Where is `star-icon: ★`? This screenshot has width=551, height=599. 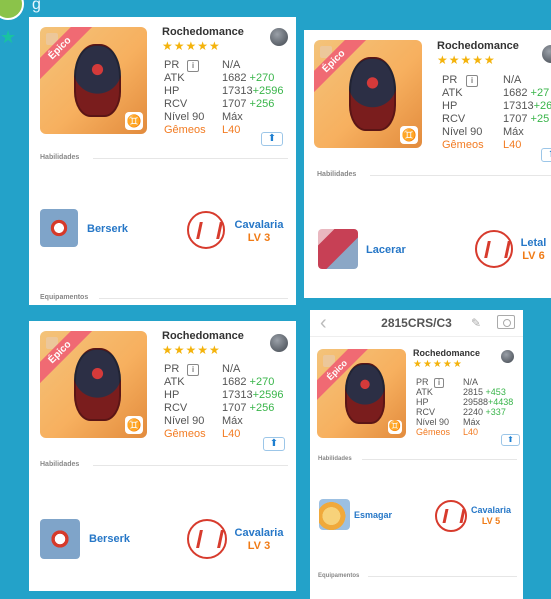
star-icon: ★ is located at coordinates (8, 37).